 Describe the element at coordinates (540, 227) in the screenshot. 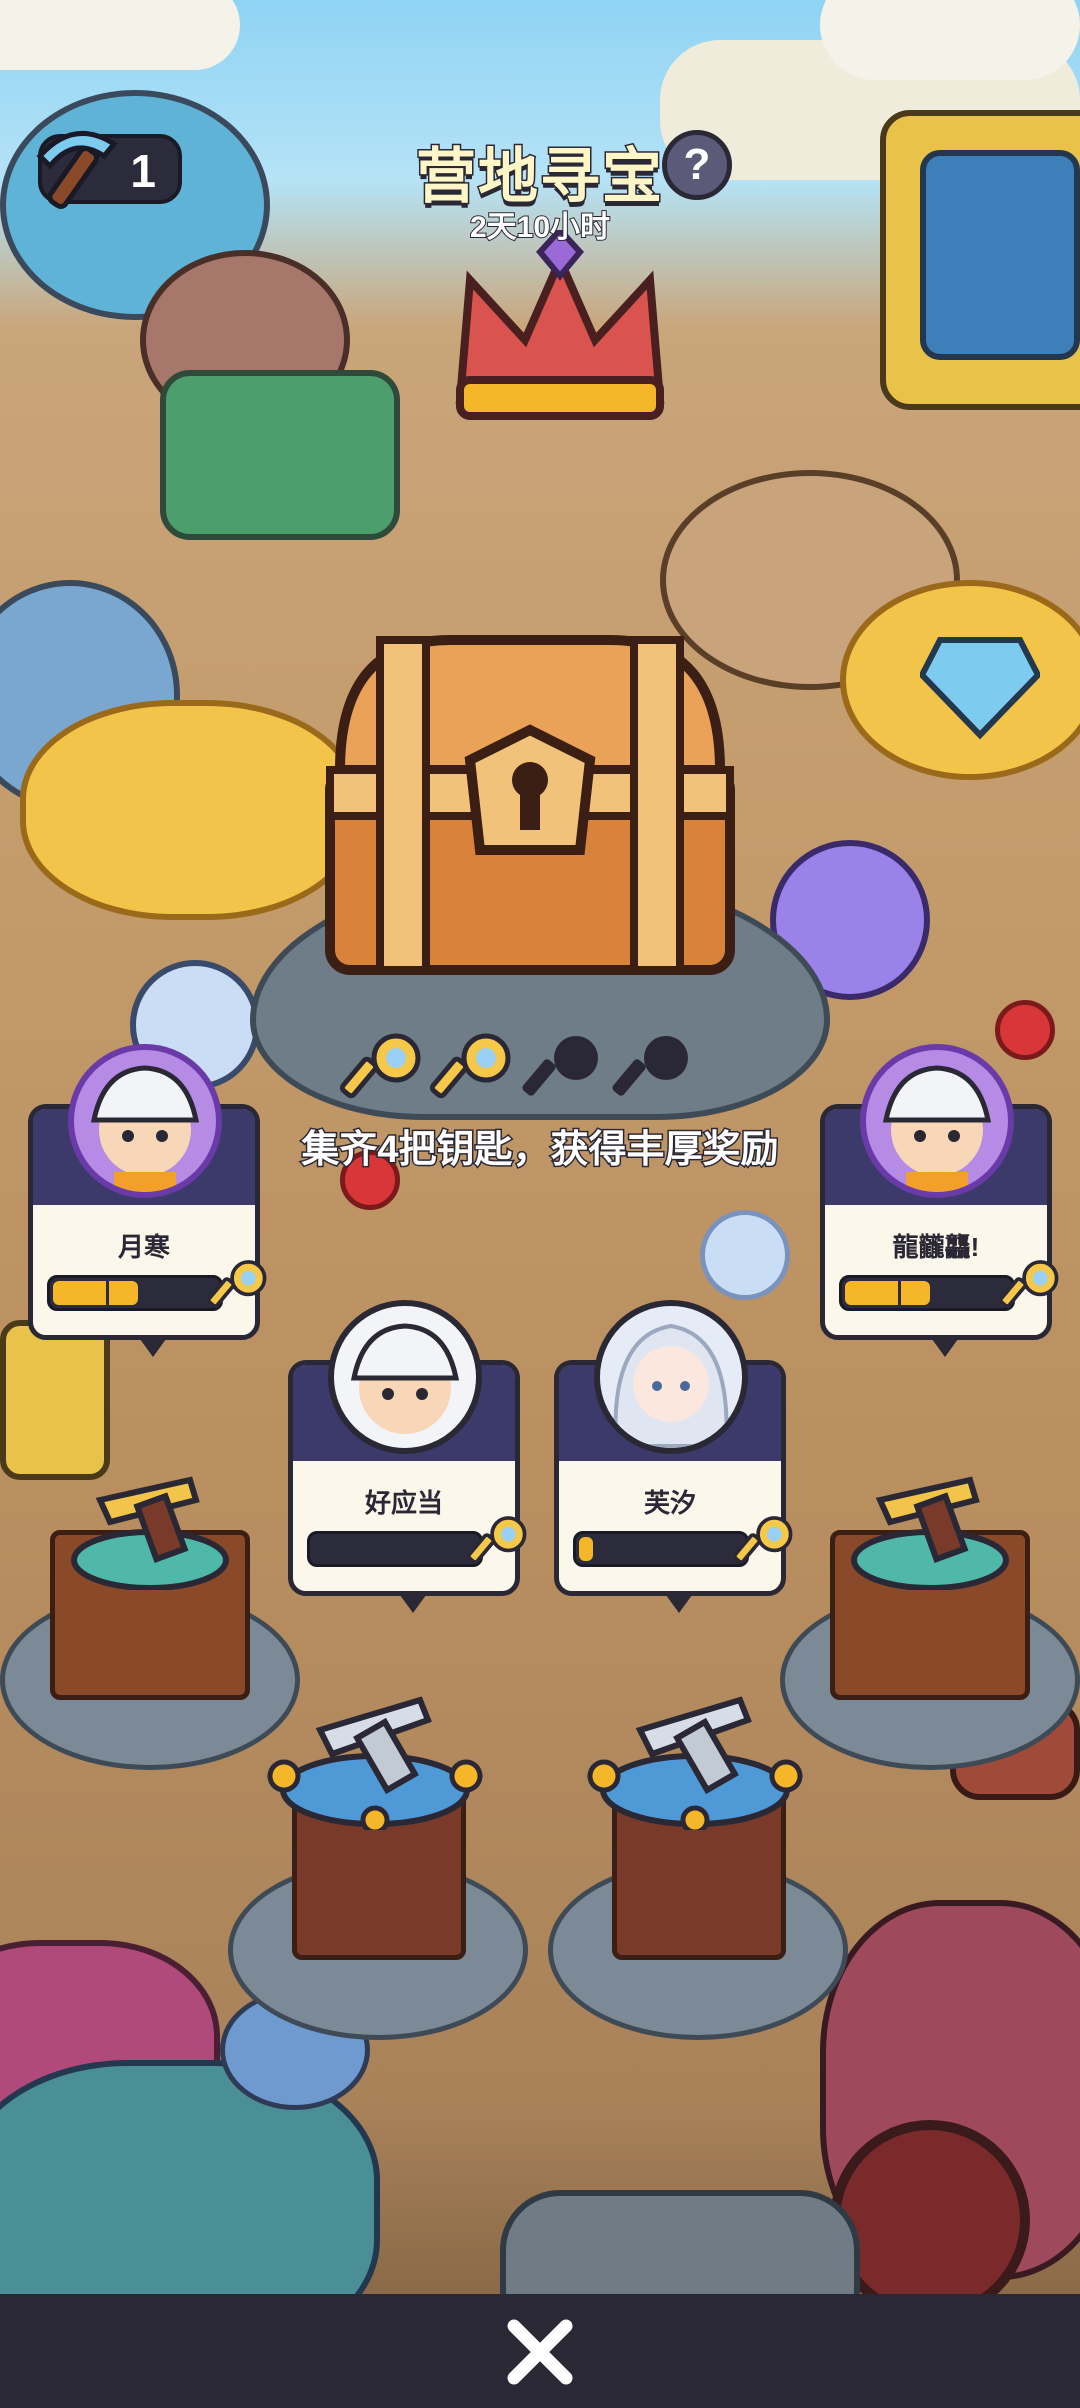

I see `event-timer: 2天10小时` at that location.